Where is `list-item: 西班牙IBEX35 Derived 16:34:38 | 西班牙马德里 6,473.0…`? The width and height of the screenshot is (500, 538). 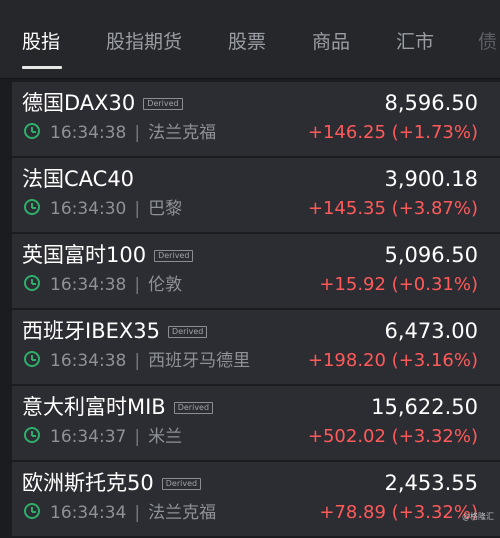 list-item: 西班牙IBEX35 Derived 16:34:38 | 西班牙马德里 6,473.0… is located at coordinates (256, 347).